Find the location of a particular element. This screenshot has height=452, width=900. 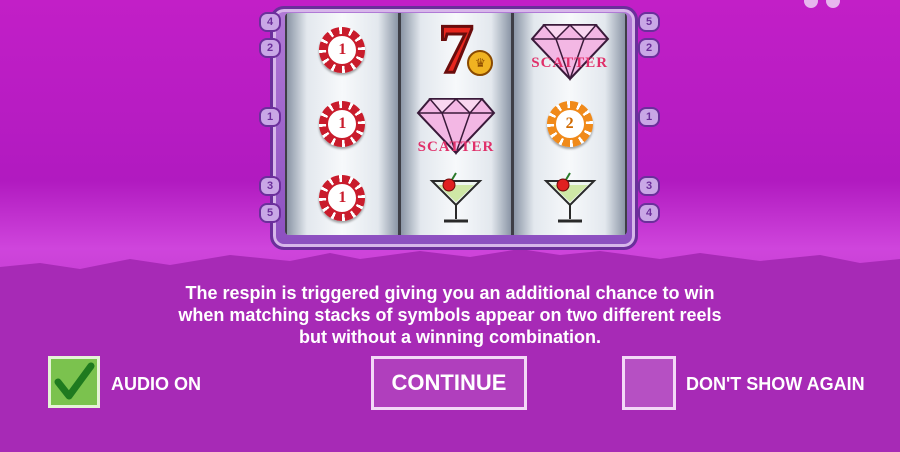

chip-icon: 2 is located at coordinates (569, 124).